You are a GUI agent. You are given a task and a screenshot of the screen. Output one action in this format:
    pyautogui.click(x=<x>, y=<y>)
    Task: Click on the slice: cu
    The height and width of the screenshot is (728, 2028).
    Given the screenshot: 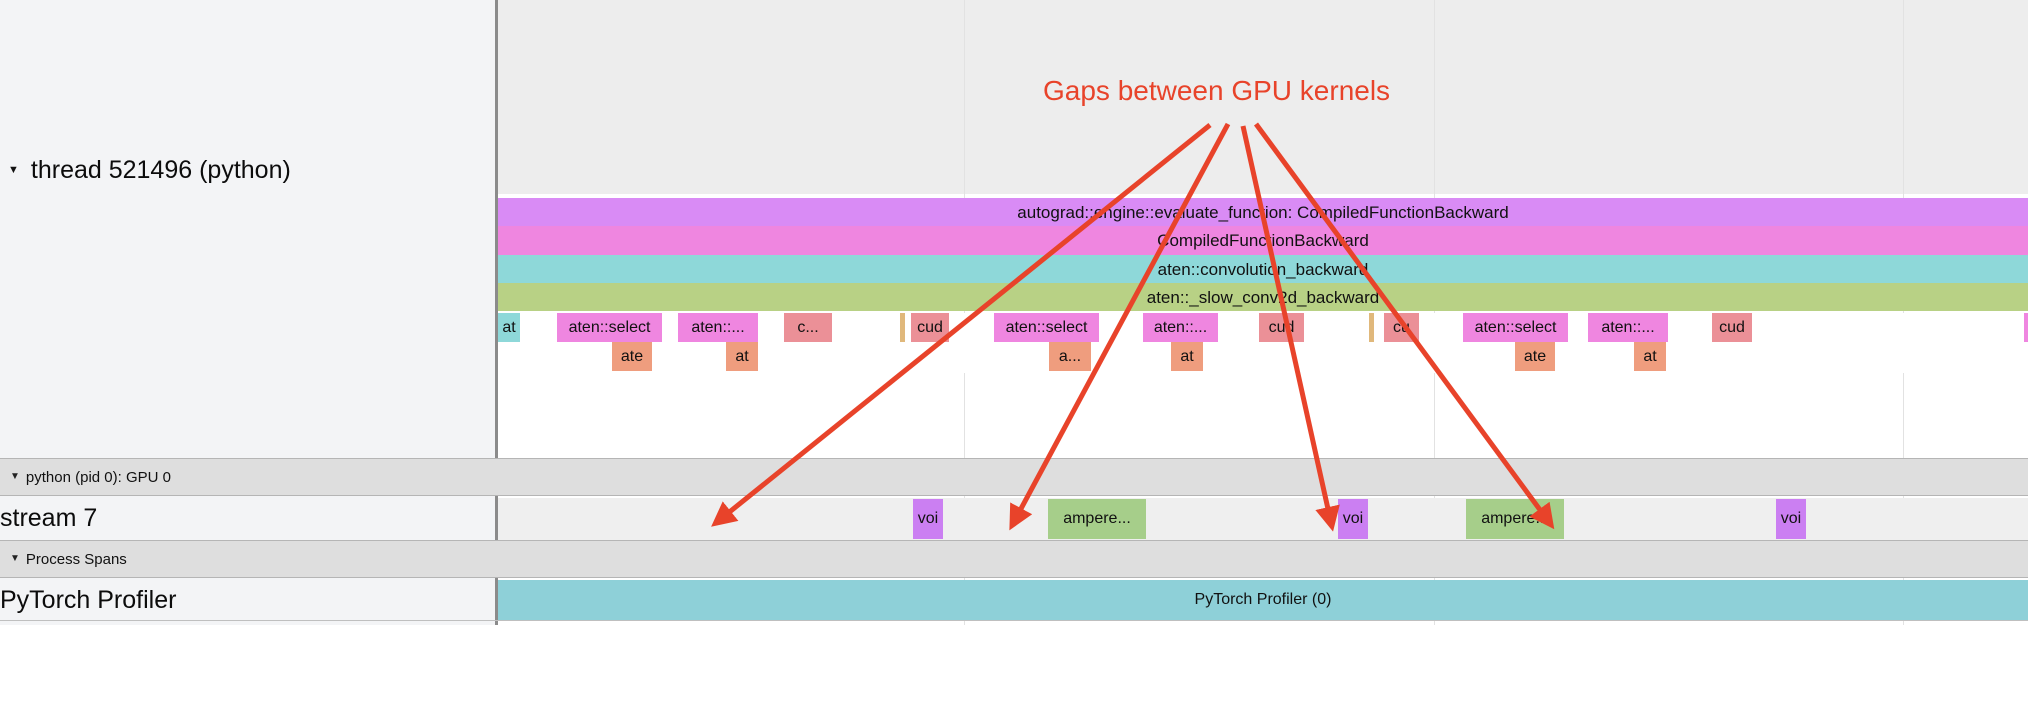 What is the action you would take?
    pyautogui.click(x=1401, y=327)
    